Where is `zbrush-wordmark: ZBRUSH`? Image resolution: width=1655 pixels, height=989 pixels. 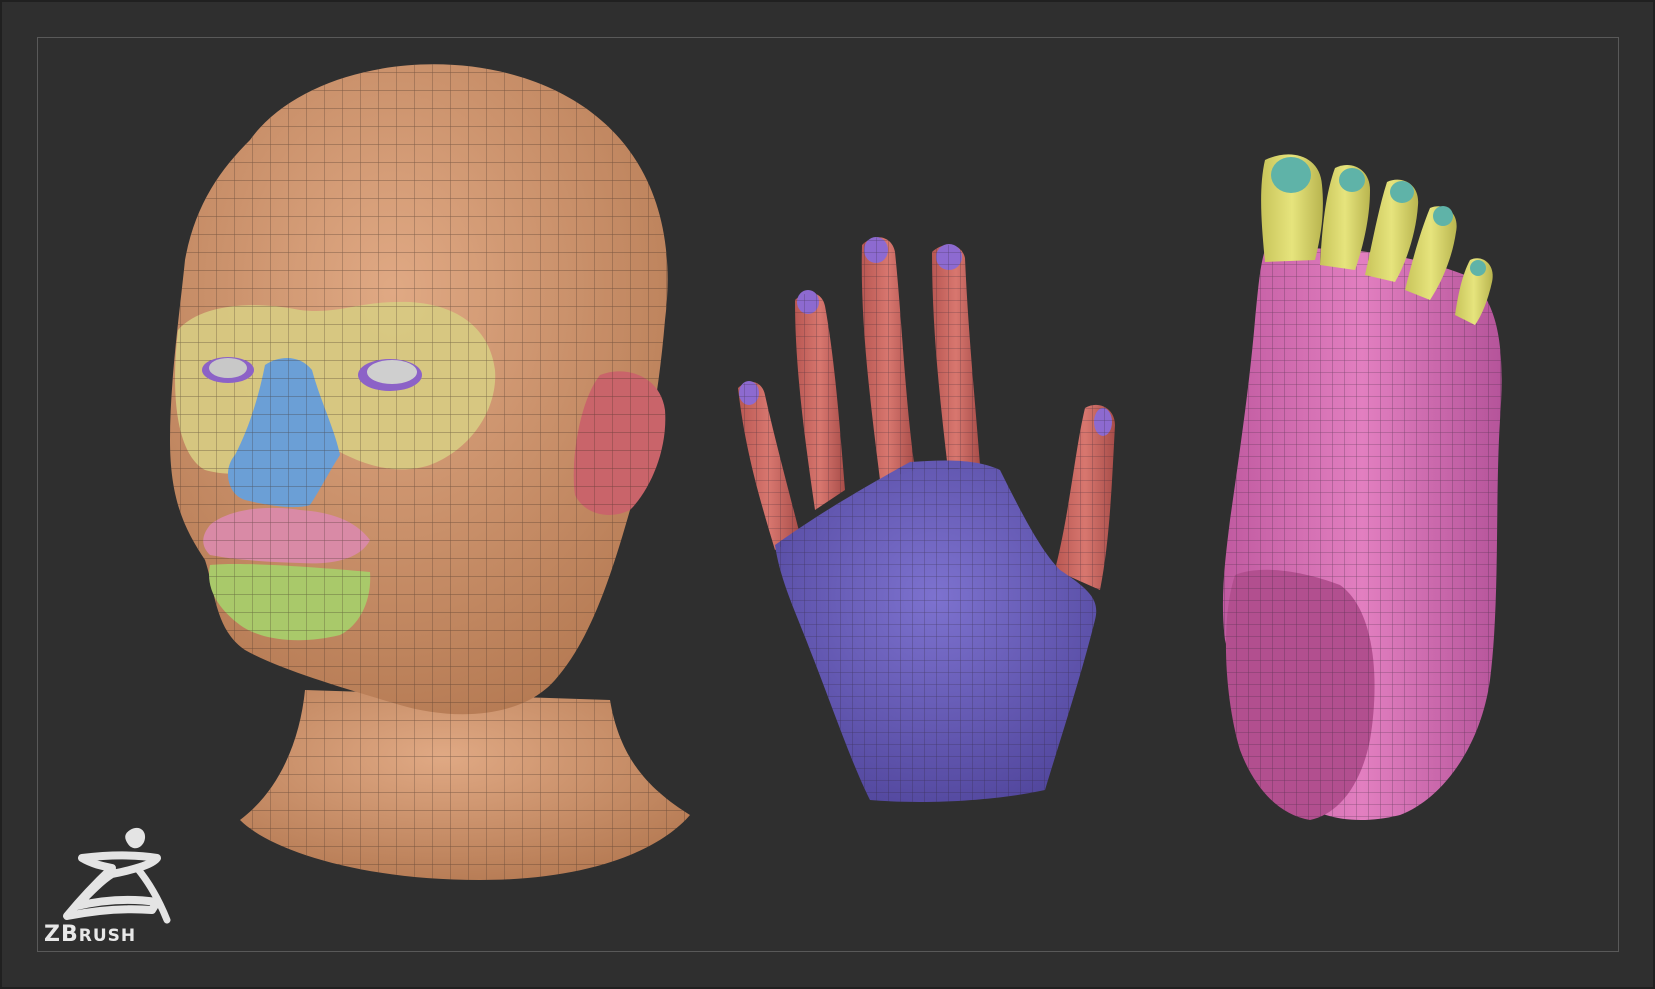
zbrush-wordmark: ZBRUSH is located at coordinates (90, 934).